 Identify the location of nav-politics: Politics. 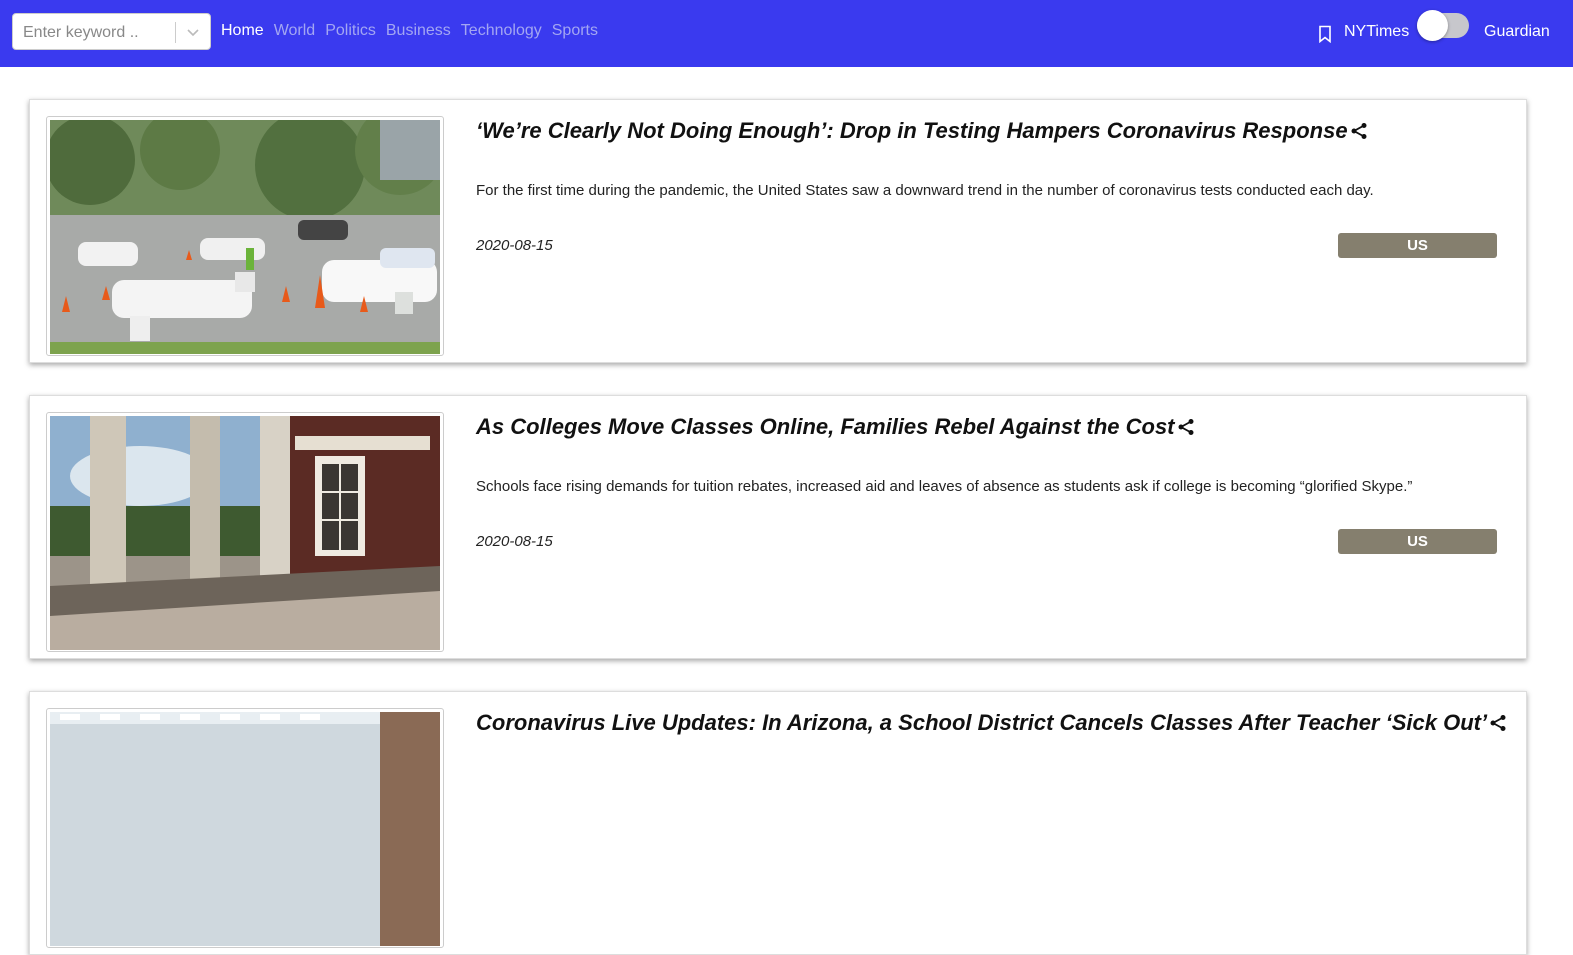
(350, 31).